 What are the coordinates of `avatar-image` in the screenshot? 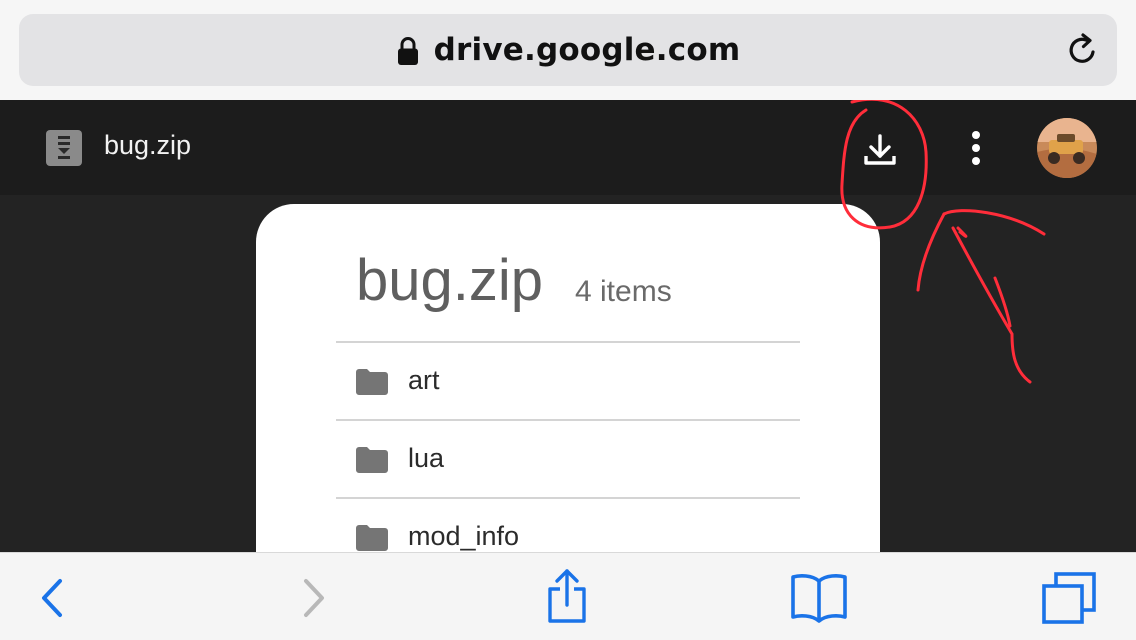 It's located at (1067, 148).